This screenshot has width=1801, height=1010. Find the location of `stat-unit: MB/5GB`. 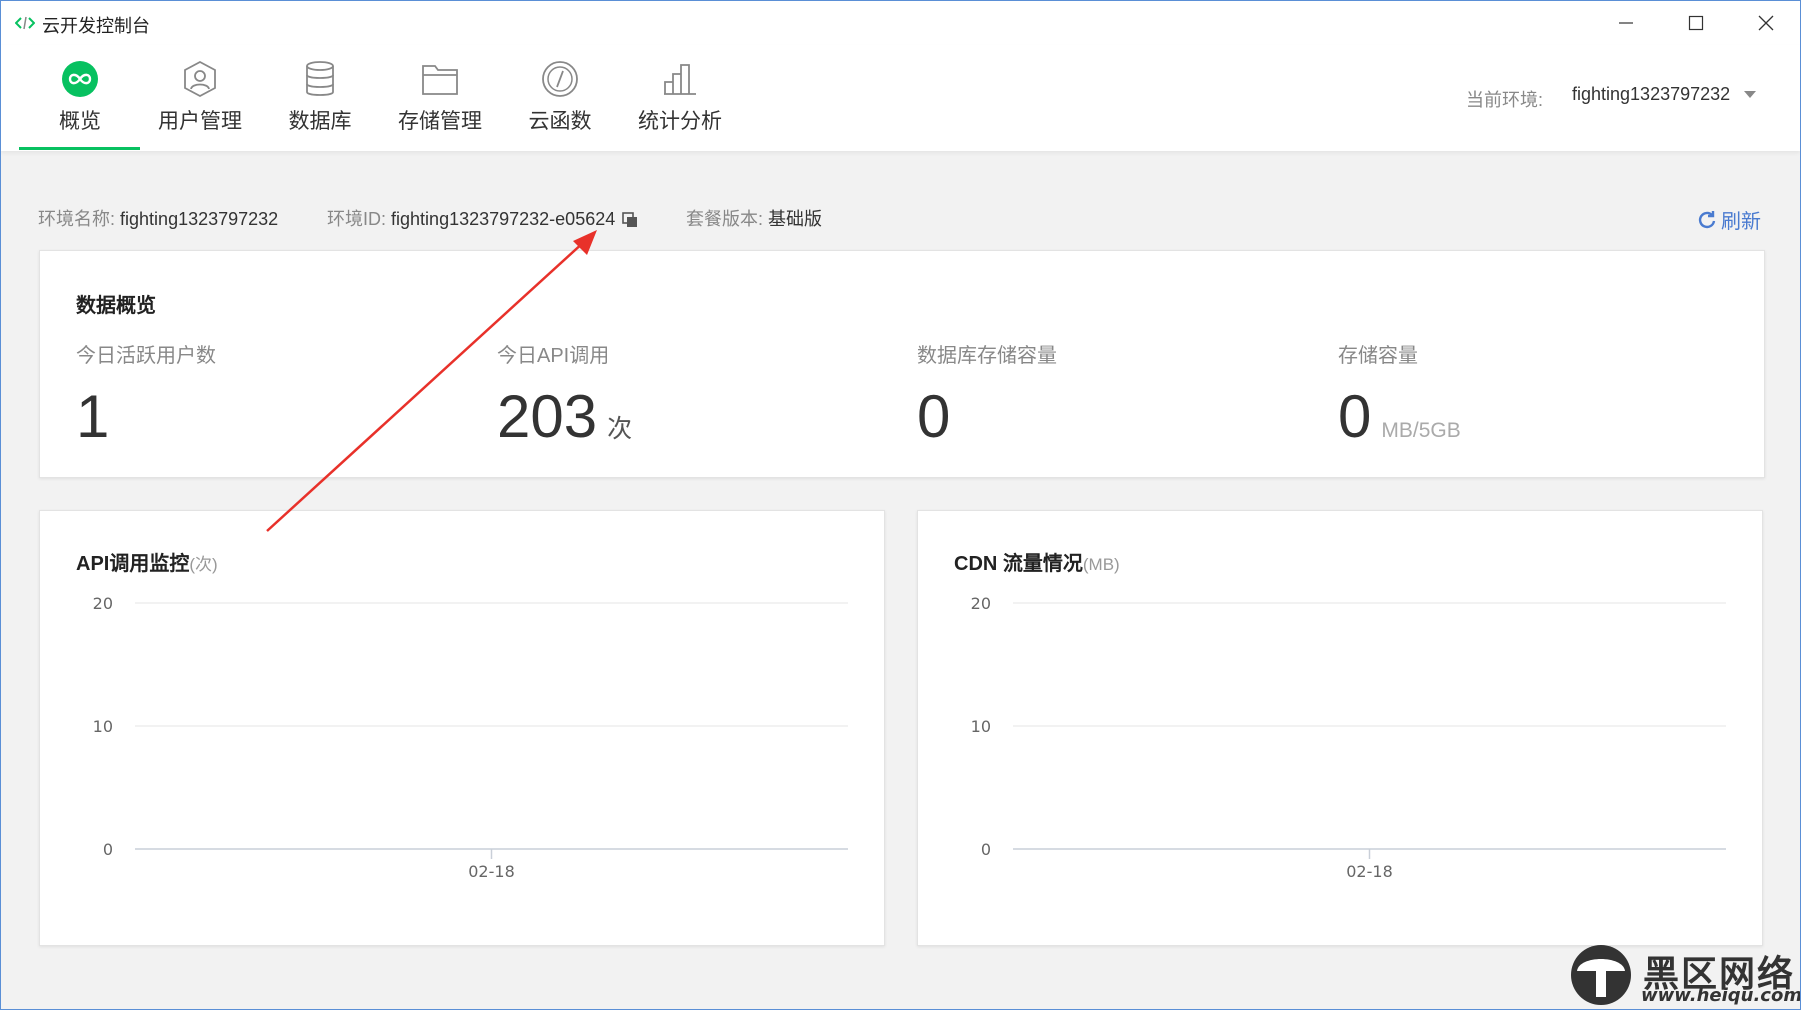

stat-unit: MB/5GB is located at coordinates (1421, 430).